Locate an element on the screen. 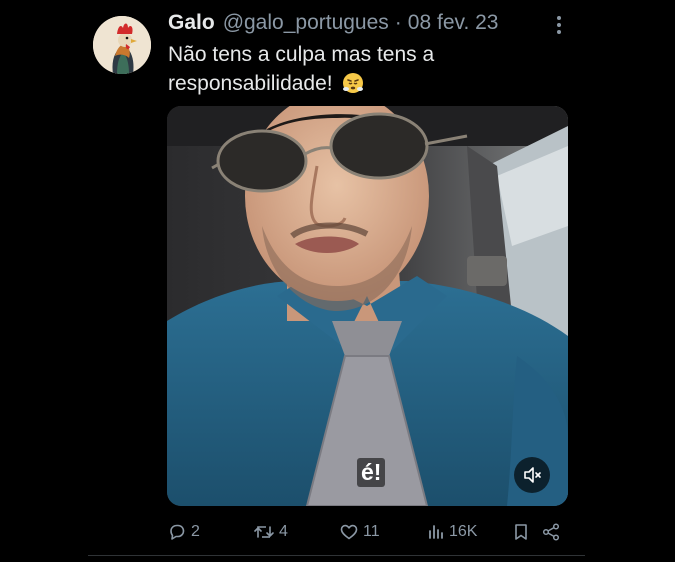 The height and width of the screenshot is (562, 675). avatar is located at coordinates (122, 45).